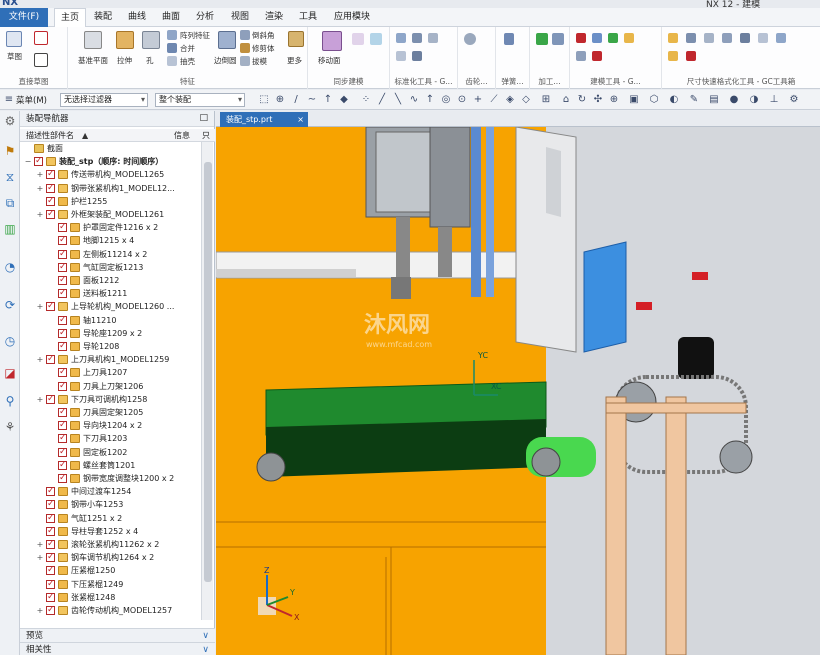 The height and width of the screenshot is (655, 820). I want to click on tree-row: 压紧棍1250, so click(110, 570).